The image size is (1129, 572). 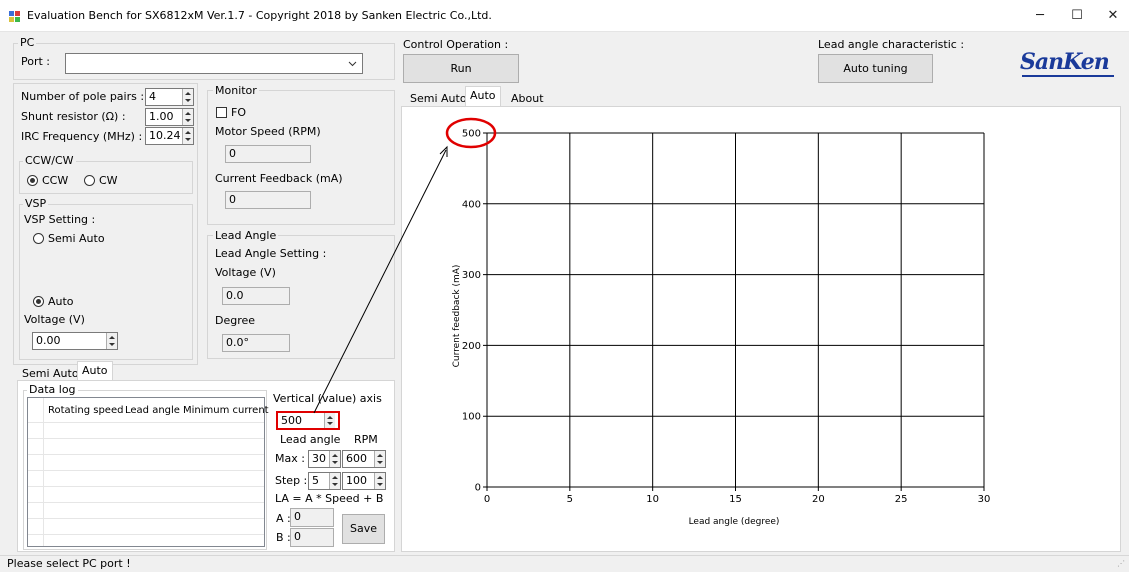 I want to click on port-select, so click(x=214, y=63).